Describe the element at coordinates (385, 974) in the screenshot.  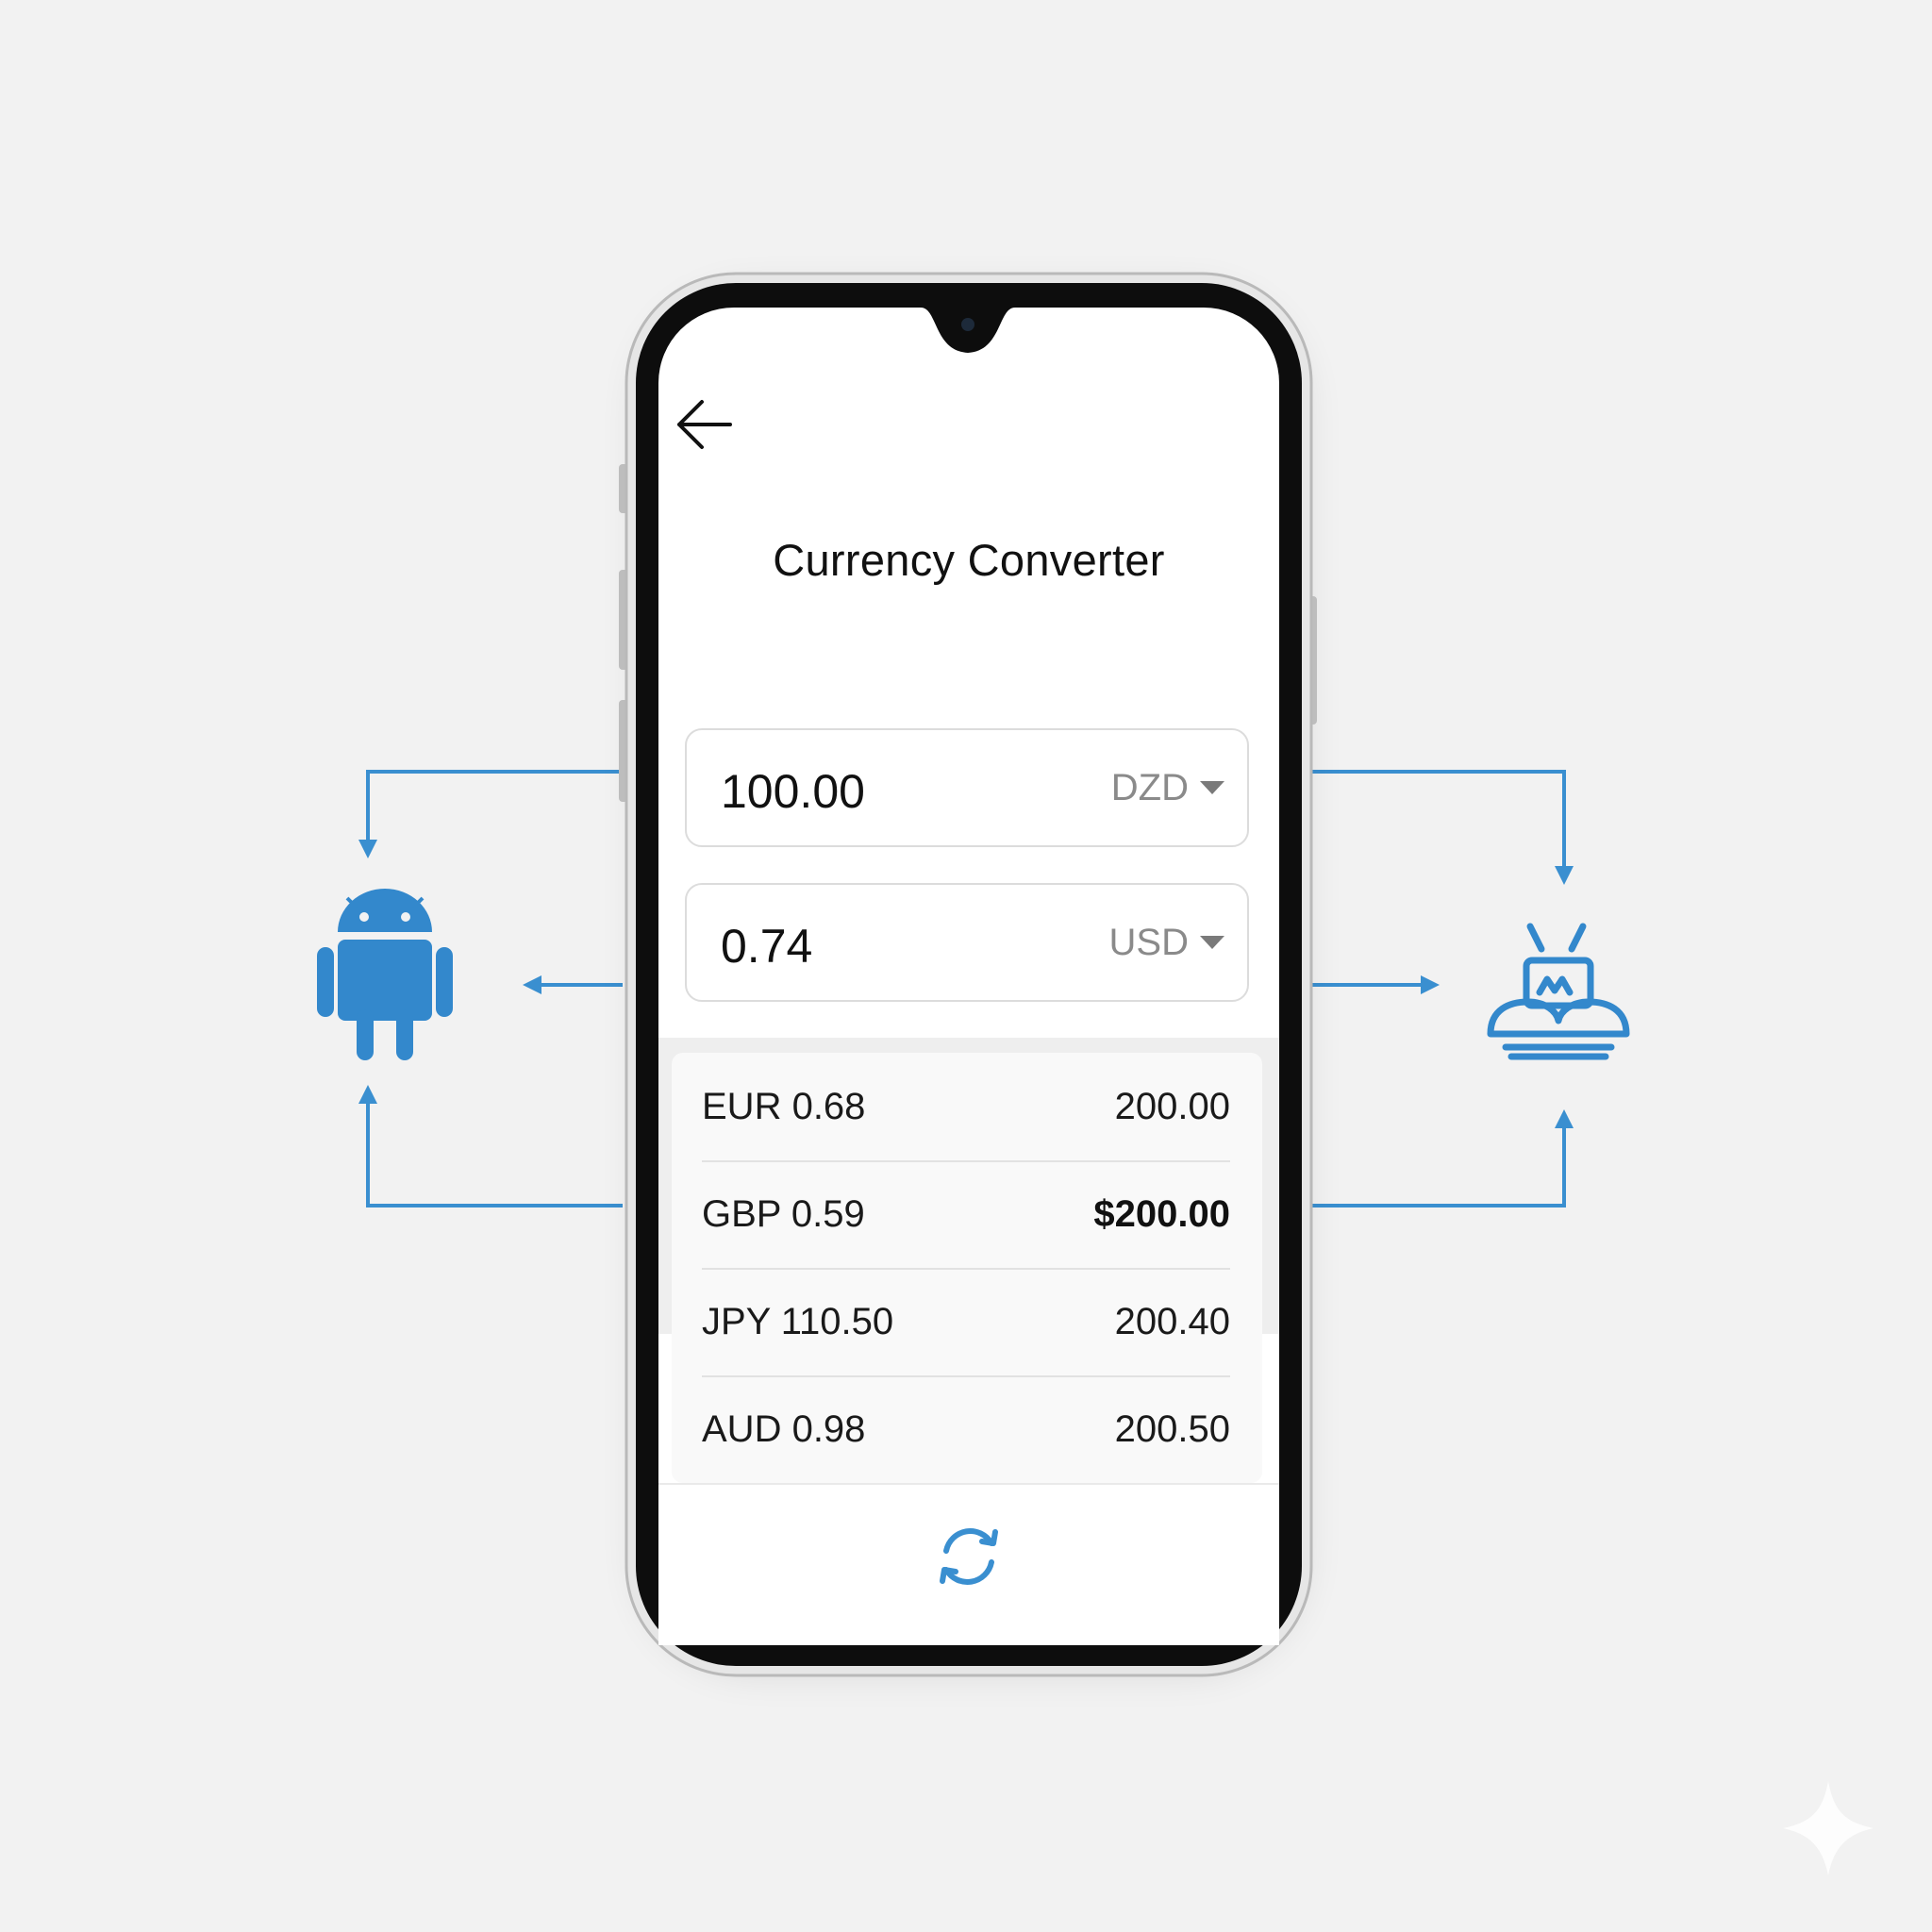
I see `android-icon` at that location.